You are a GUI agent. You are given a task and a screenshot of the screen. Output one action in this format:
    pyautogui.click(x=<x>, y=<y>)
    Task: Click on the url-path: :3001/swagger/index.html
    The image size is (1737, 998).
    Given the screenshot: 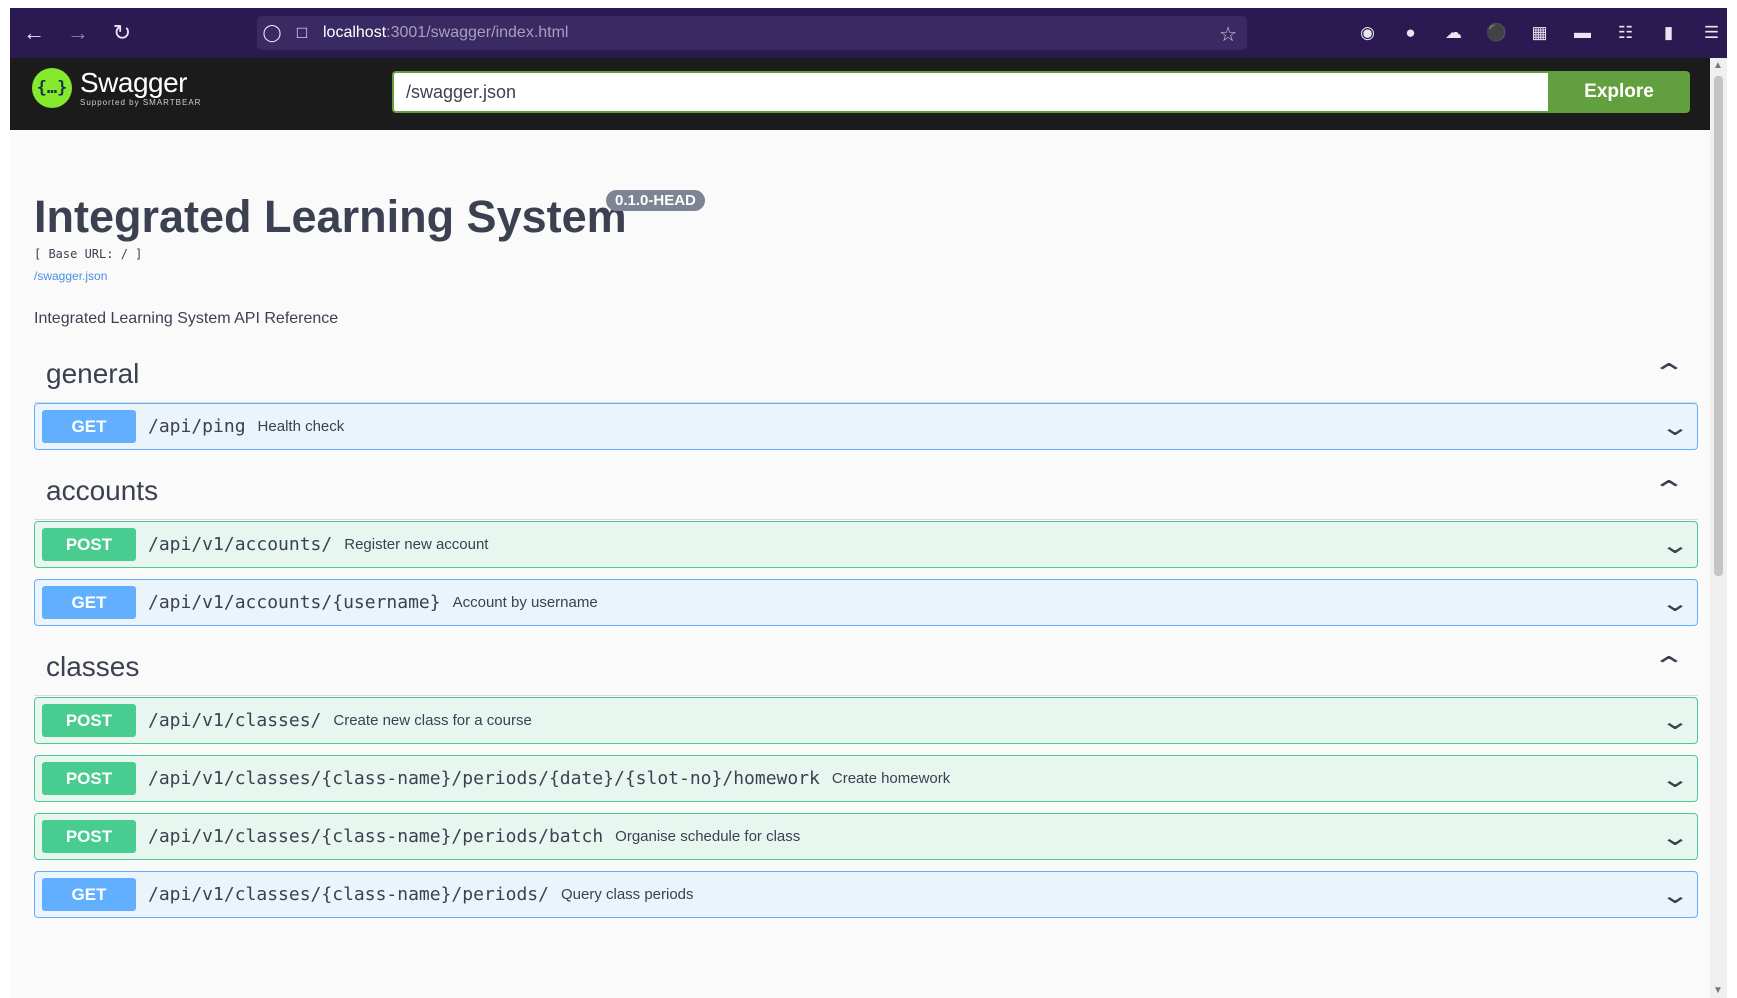 What is the action you would take?
    pyautogui.click(x=477, y=32)
    